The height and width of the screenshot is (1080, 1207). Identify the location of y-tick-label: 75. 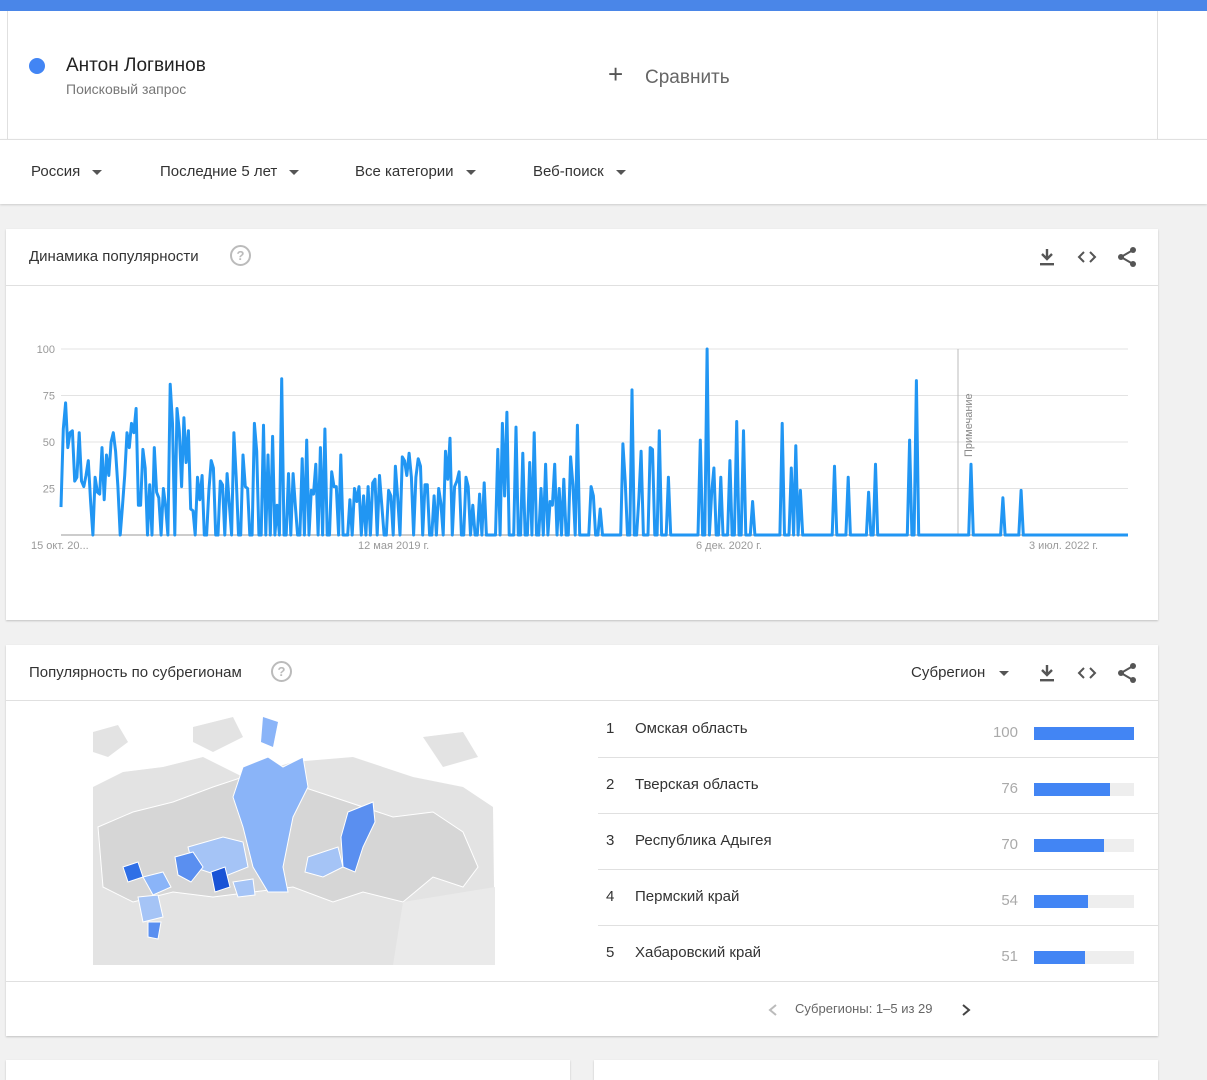
(49, 397).